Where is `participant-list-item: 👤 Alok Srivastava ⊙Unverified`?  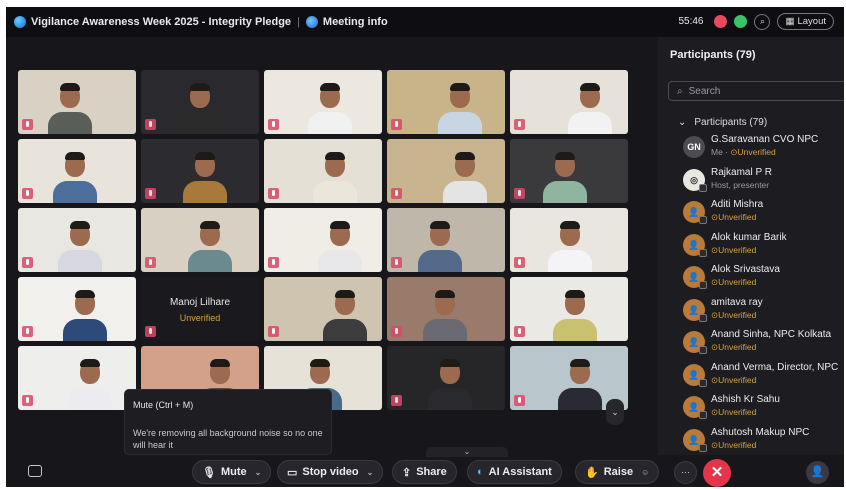
participant-list-item: 👤 Alok Srivastava ⊙Unverified is located at coordinates (761, 278).